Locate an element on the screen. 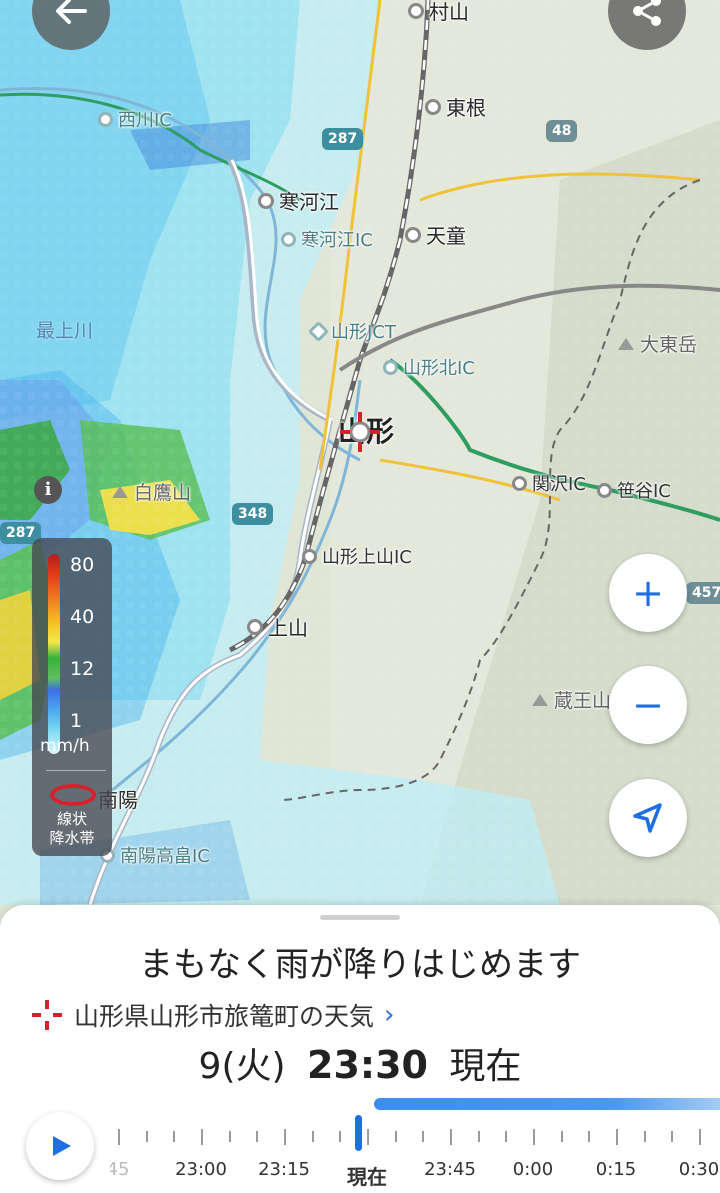 The image size is (720, 1193). place-tendo: 天童 is located at coordinates (435, 234).